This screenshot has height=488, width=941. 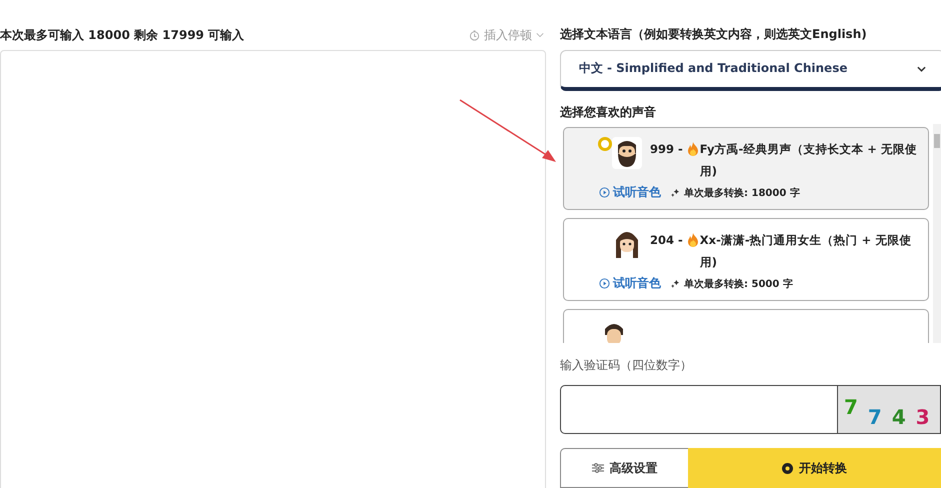 I want to click on avatar-icon, so click(x=627, y=153).